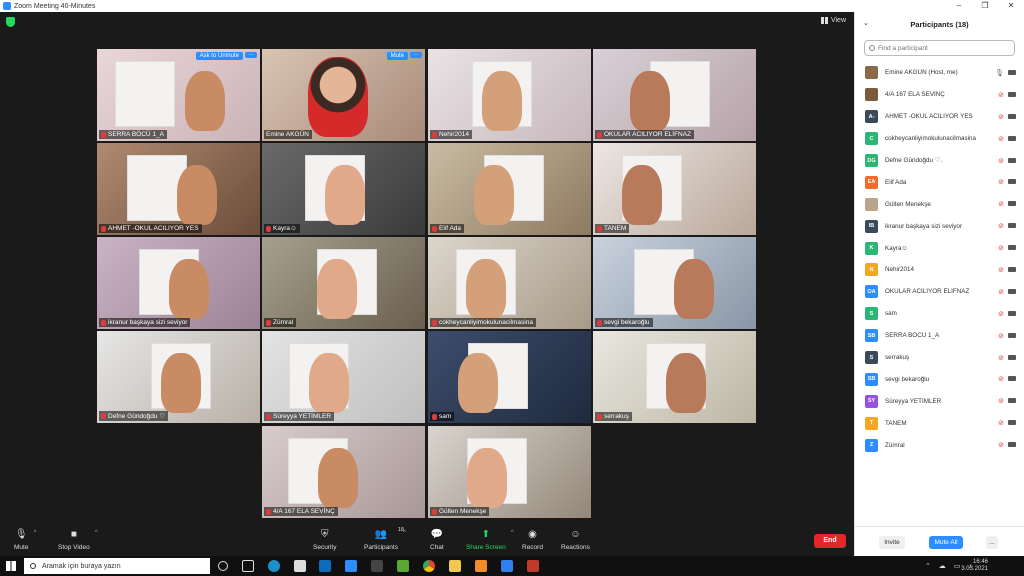 The image size is (1024, 576). I want to click on video-tile: 4/A 167 ELA SEVİNÇ, so click(343, 472).